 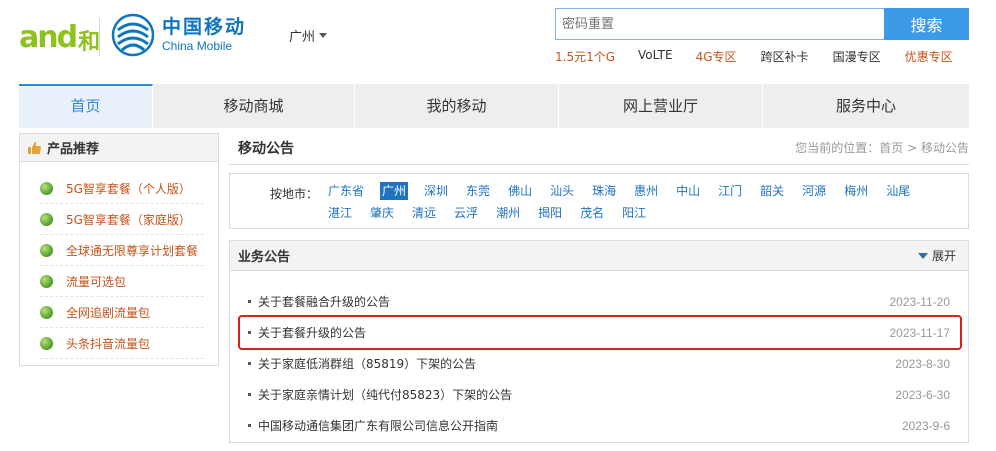 What do you see at coordinates (730, 191) in the screenshot?
I see `city-link: 江门` at bounding box center [730, 191].